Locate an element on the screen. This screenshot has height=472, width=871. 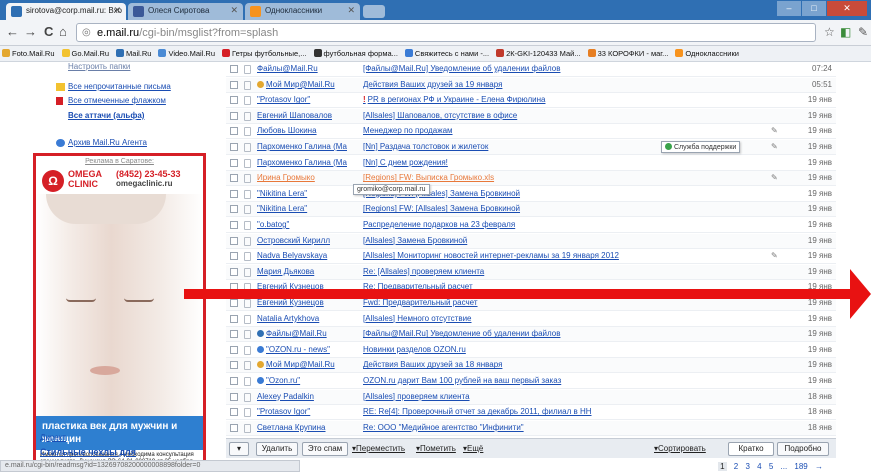
mail-subject: Менеджер по продажам is located at coordinates (513, 130).